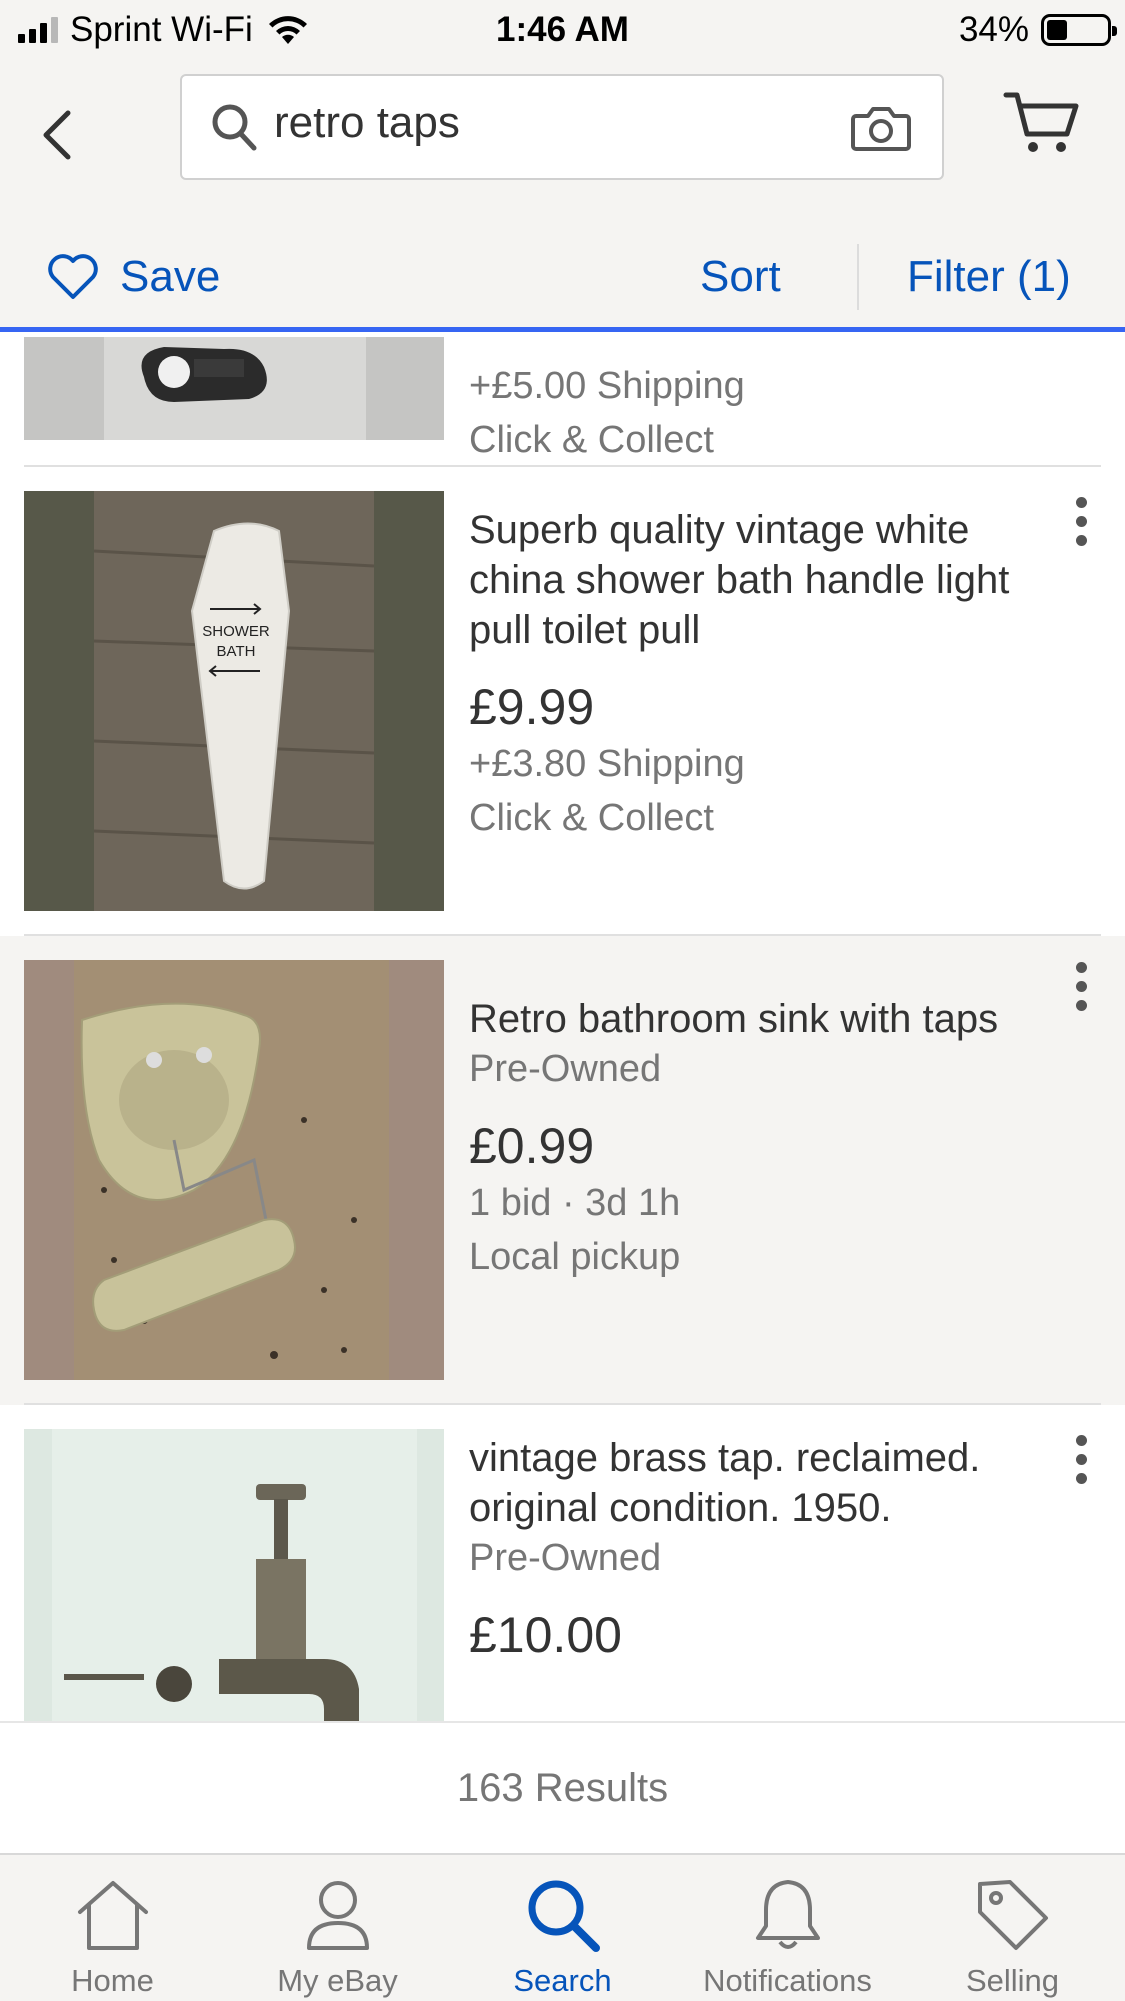 This screenshot has width=1125, height=2001. Describe the element at coordinates (112, 1980) in the screenshot. I see `tab-home-label: Home` at that location.